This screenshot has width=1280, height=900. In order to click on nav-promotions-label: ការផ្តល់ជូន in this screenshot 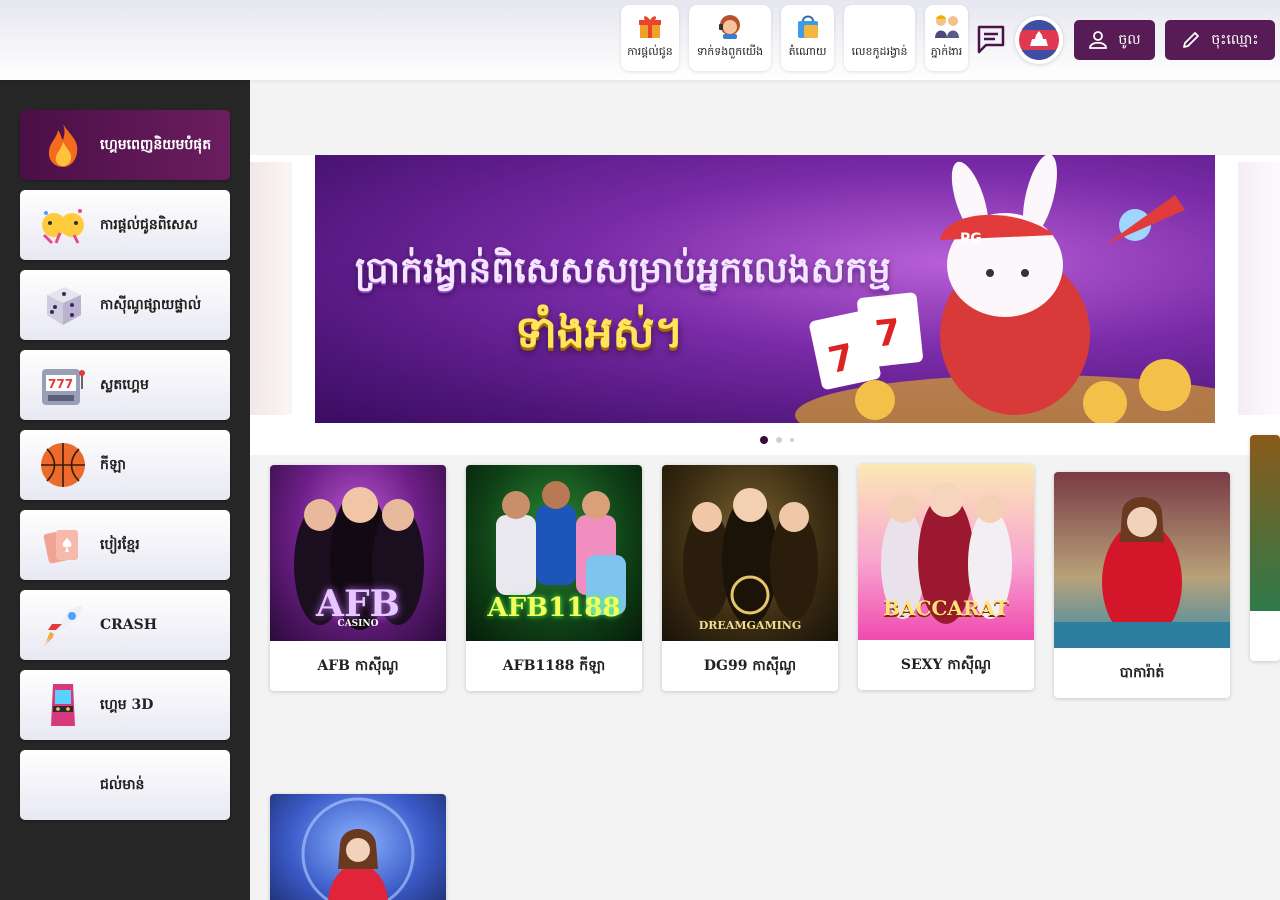, I will do `click(650, 51)`.